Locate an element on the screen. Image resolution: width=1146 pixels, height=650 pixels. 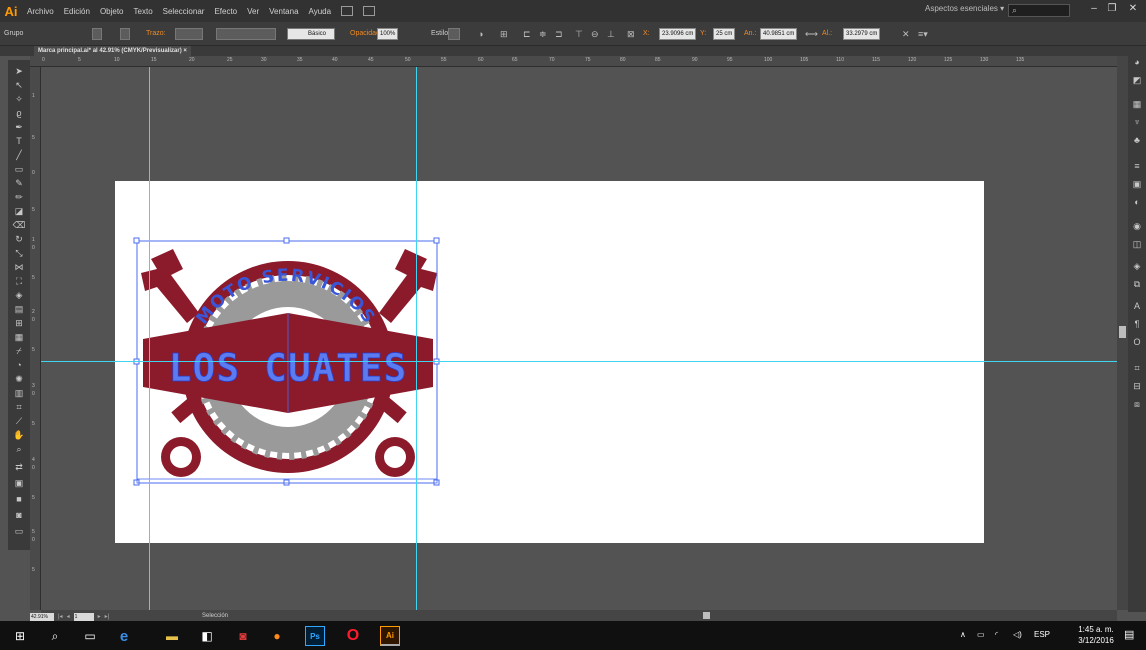
eraser-tool-icon: ⌫ is located at coordinates (19, 225).